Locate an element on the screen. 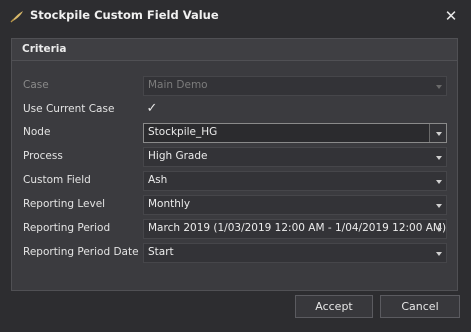 The width and height of the screenshot is (471, 332). node-value: Stockpile_HG is located at coordinates (183, 132).